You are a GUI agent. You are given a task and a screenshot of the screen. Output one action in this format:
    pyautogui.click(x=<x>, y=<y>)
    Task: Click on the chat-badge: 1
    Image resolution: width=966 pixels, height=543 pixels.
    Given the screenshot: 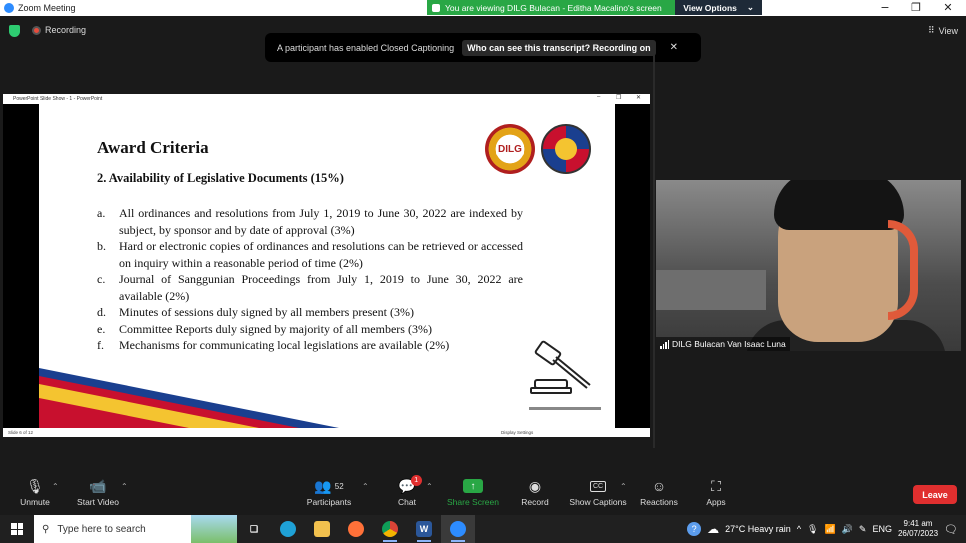 What is the action you would take?
    pyautogui.click(x=416, y=480)
    